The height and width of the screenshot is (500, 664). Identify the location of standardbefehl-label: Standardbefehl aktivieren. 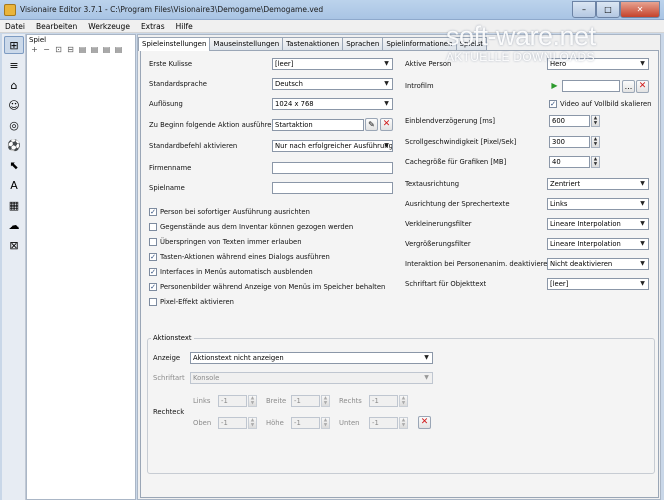
(193, 146).